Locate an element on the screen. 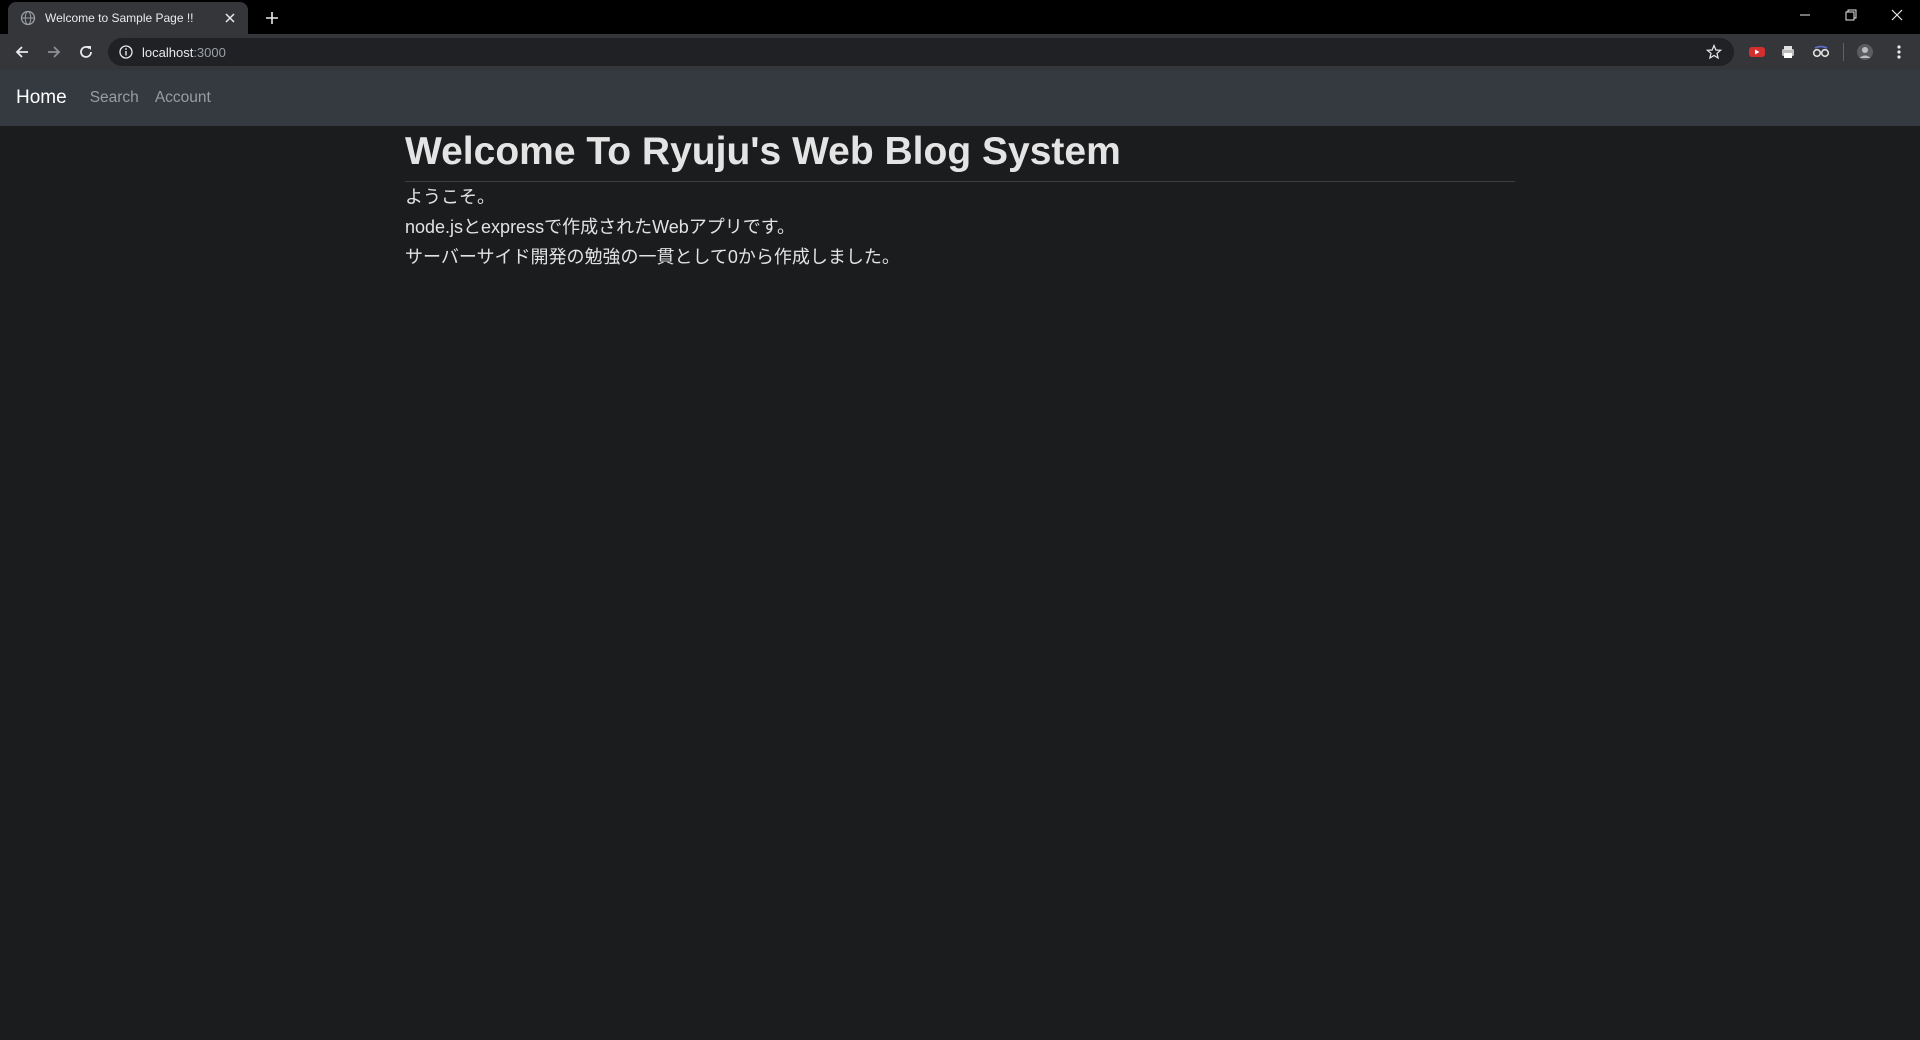 The height and width of the screenshot is (1040, 1920). restore-button is located at coordinates (1851, 15).